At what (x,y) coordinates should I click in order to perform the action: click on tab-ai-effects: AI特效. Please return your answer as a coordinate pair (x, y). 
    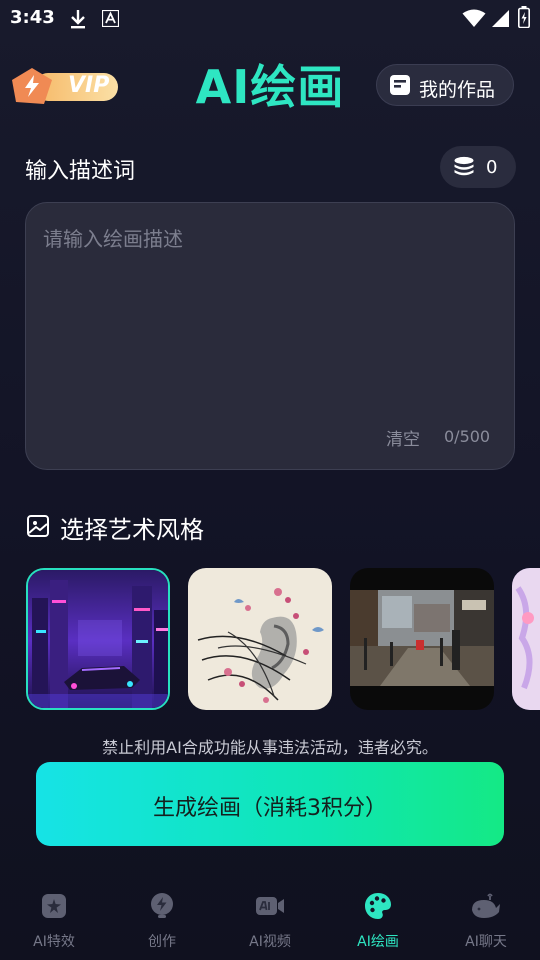
    Looking at the image, I should click on (54, 920).